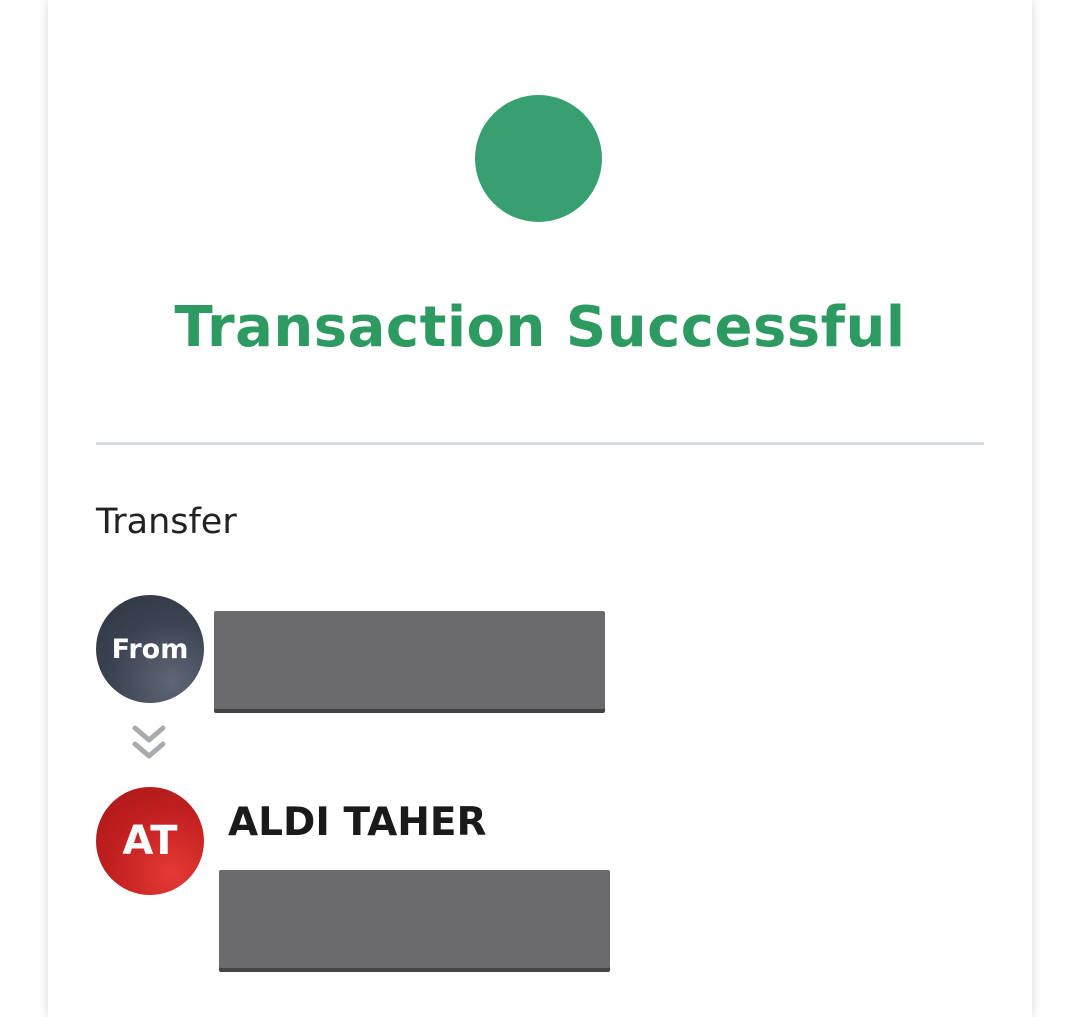 Image resolution: width=1080 pixels, height=1017 pixels. What do you see at coordinates (166, 522) in the screenshot?
I see `transaction-type-label: Transfer` at bounding box center [166, 522].